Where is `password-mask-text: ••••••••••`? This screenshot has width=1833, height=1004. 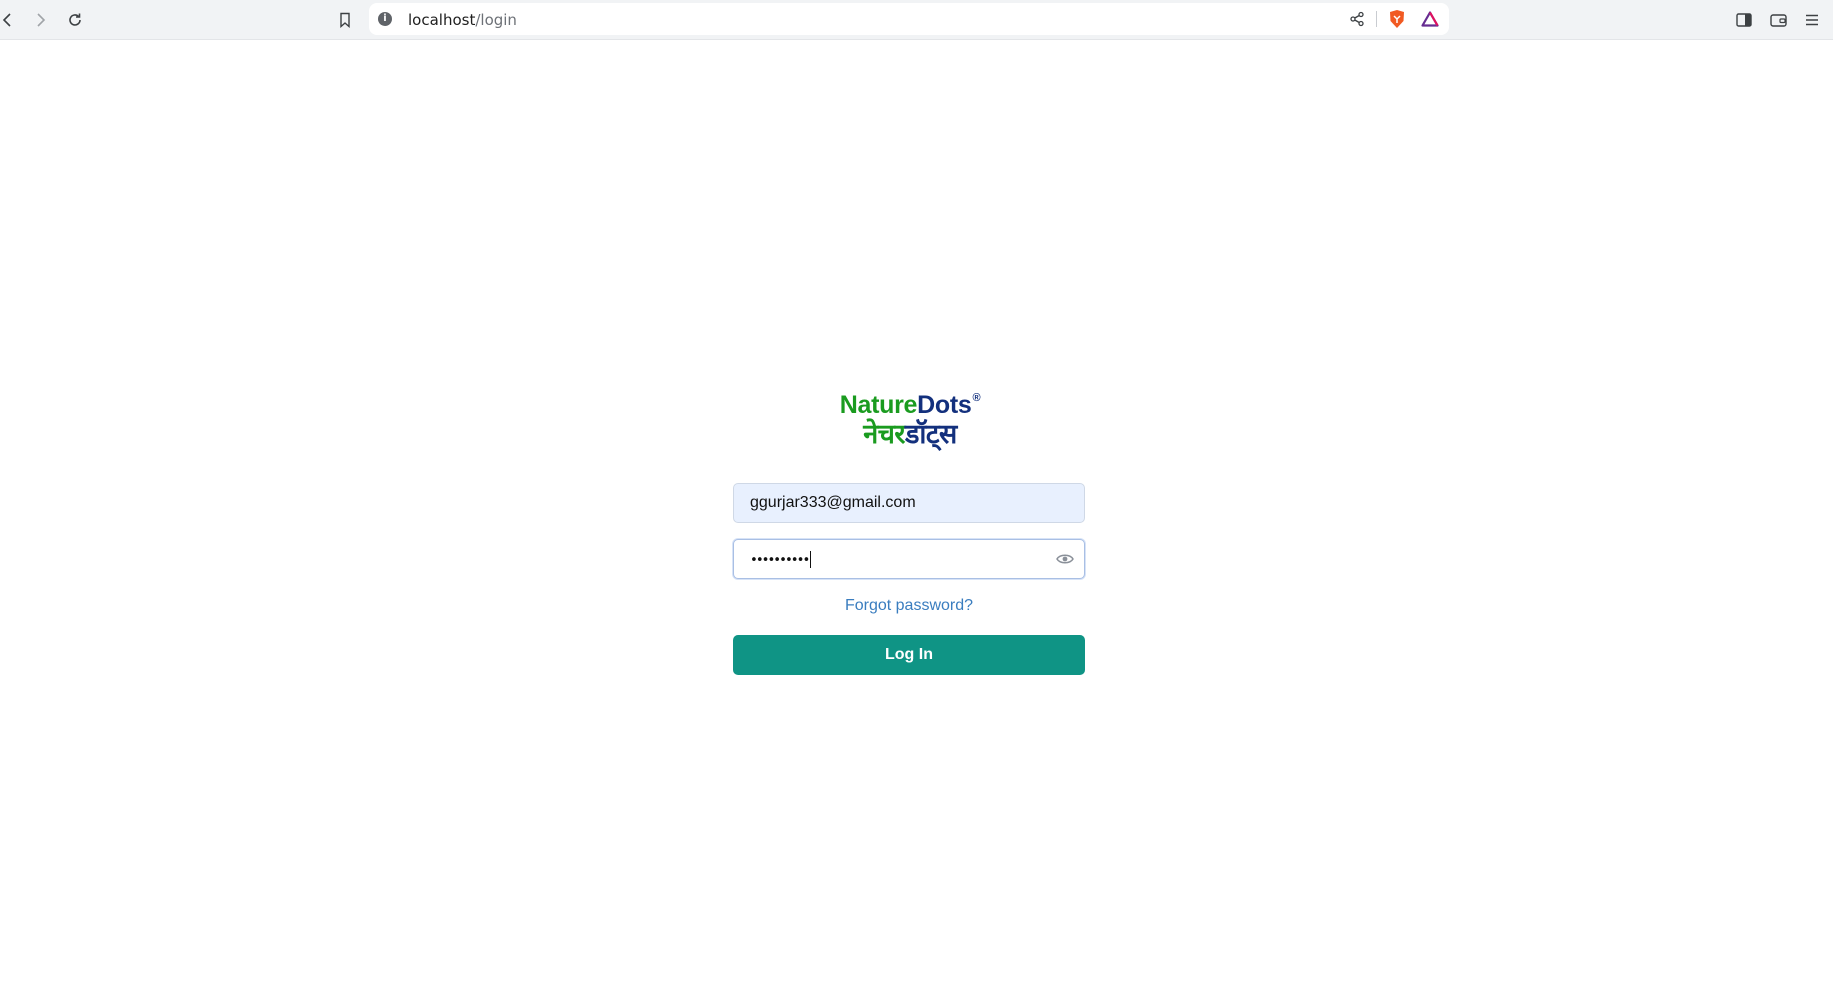 password-mask-text: •••••••••• is located at coordinates (780, 560).